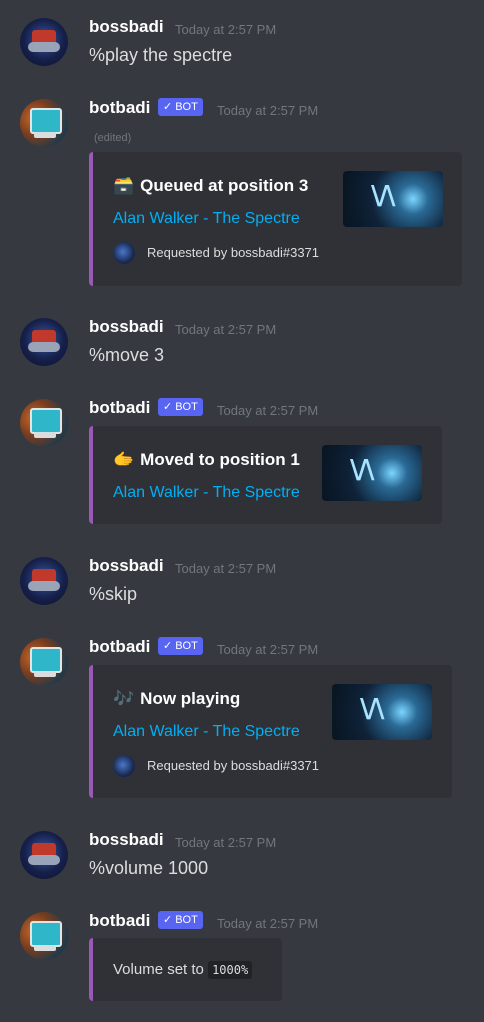  I want to click on embed: Volume set to 1000%, so click(185, 969).